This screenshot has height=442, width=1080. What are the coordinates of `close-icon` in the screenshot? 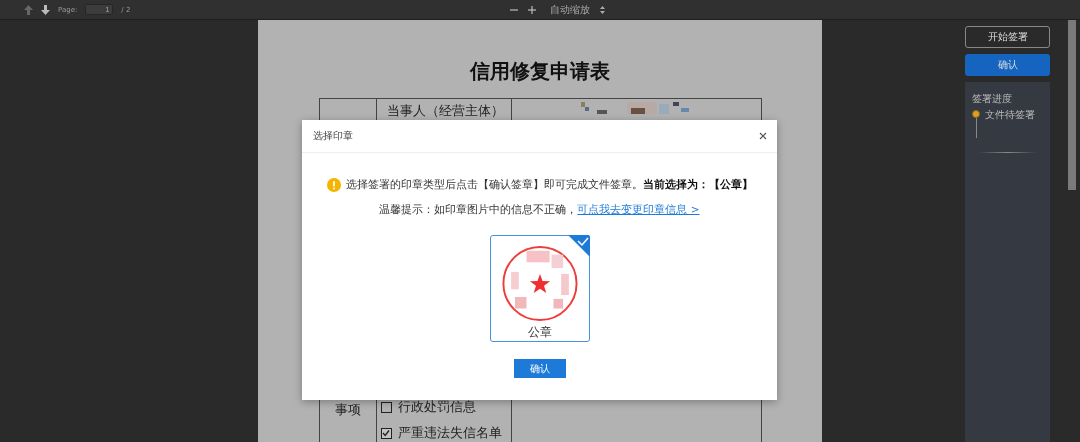 It's located at (763, 136).